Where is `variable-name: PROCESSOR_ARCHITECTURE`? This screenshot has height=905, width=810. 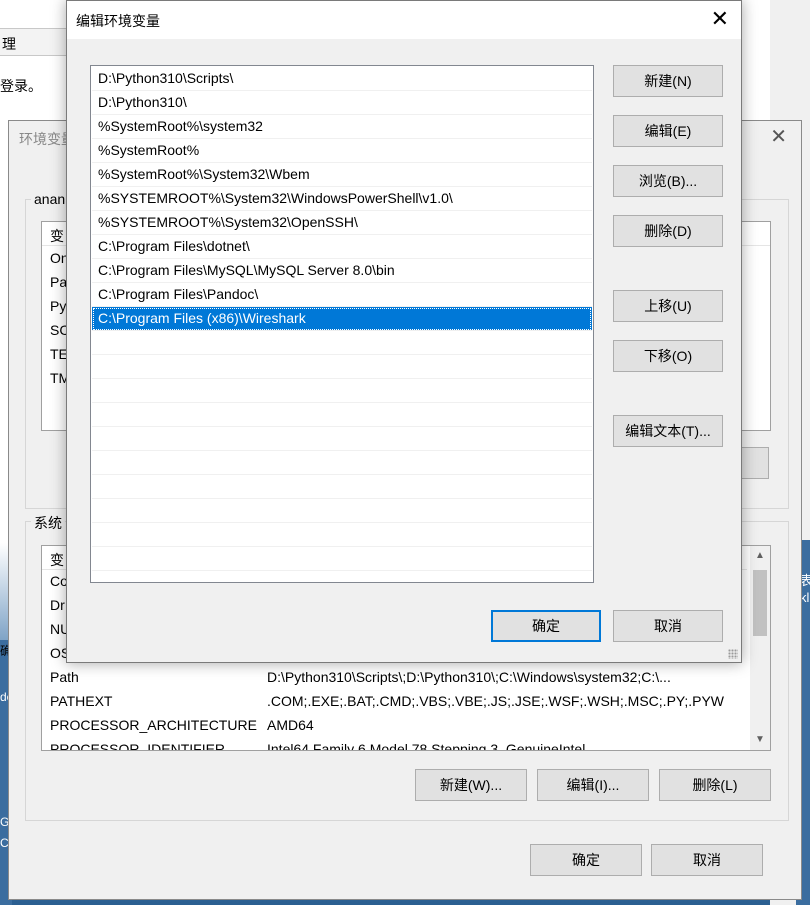
variable-name: PROCESSOR_ARCHITECTURE is located at coordinates (153, 725).